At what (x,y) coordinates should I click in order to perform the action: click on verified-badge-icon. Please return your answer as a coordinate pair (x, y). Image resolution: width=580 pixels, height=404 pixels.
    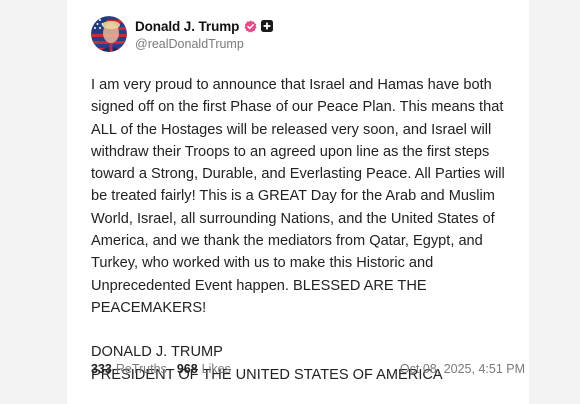
    Looking at the image, I should click on (250, 26).